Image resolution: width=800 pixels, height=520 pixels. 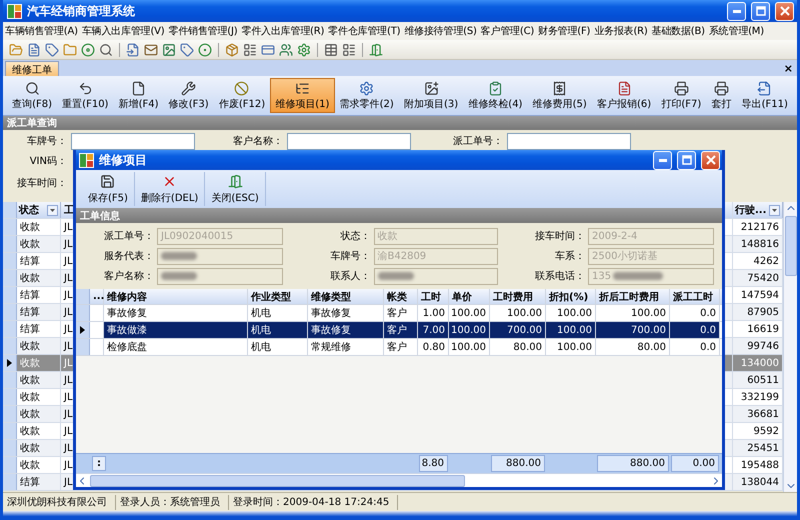 I want to click on settings-icon, so click(x=304, y=49).